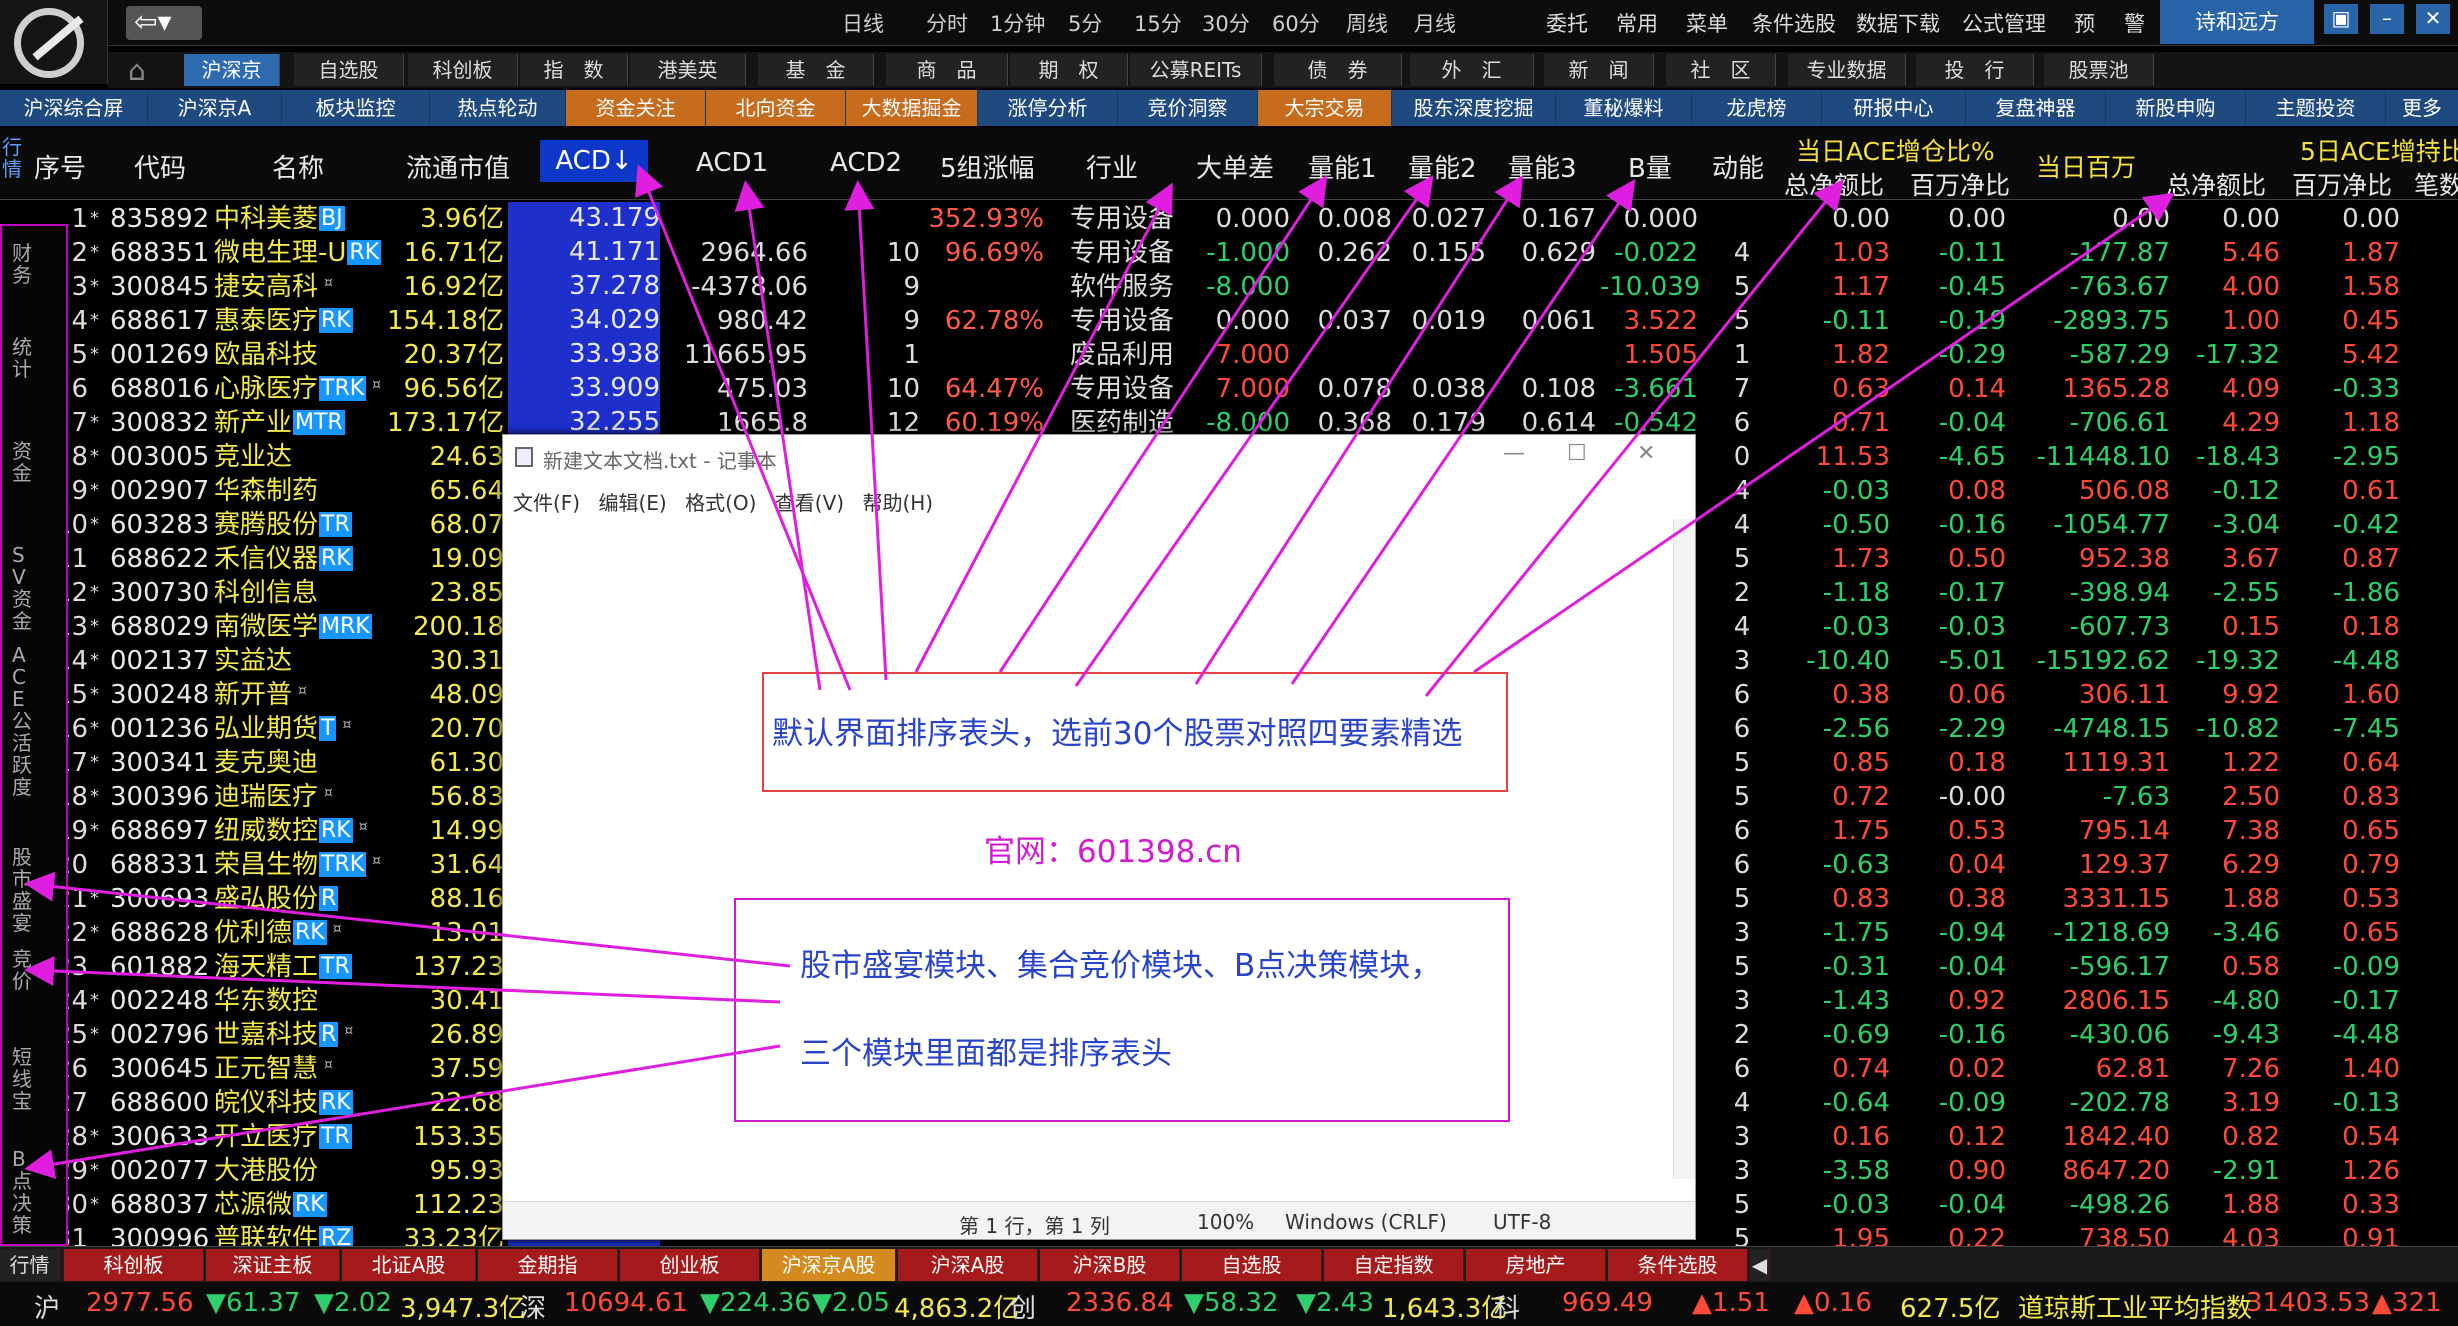 Image resolution: width=2458 pixels, height=1326 pixels. I want to click on stock-name: 南微医学 MRK, so click(293, 628).